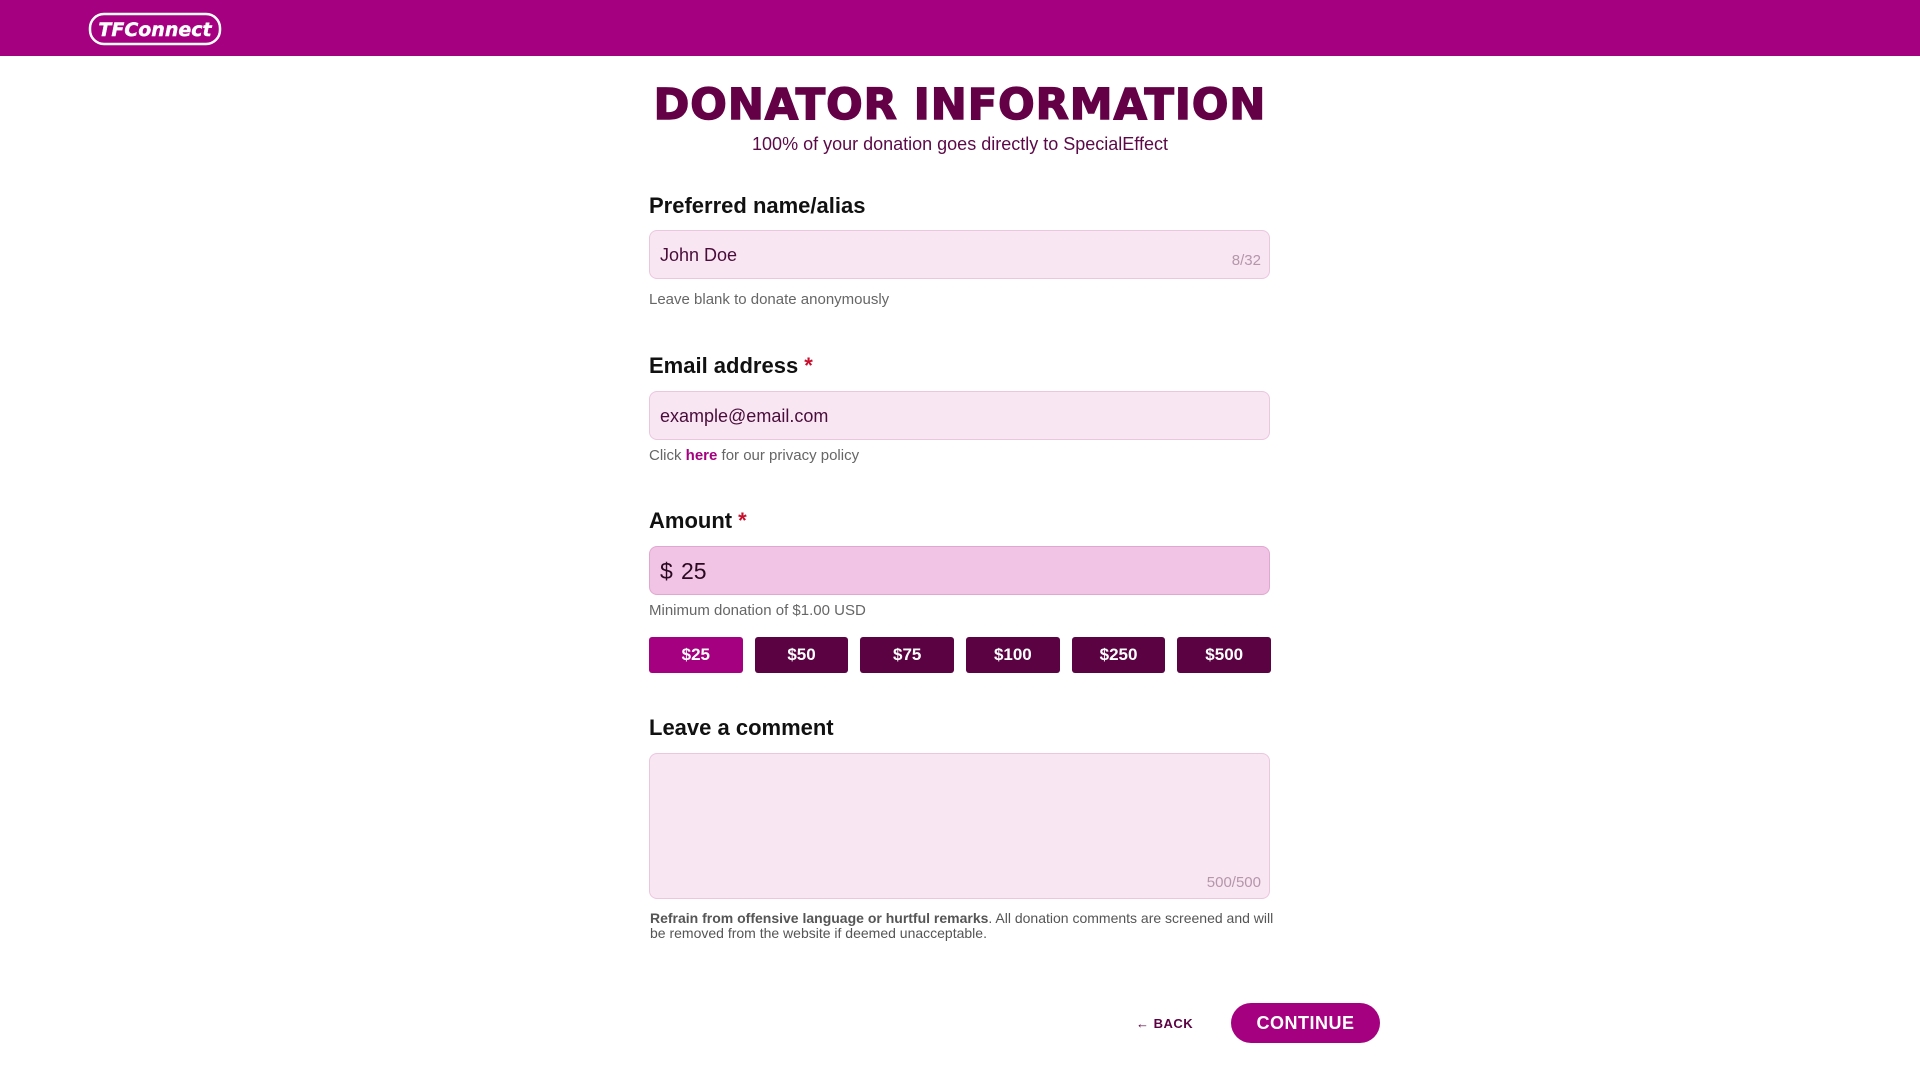 The image size is (1920, 1080). What do you see at coordinates (960, 105) in the screenshot?
I see `page-title: DONATOR INFORMATION` at bounding box center [960, 105].